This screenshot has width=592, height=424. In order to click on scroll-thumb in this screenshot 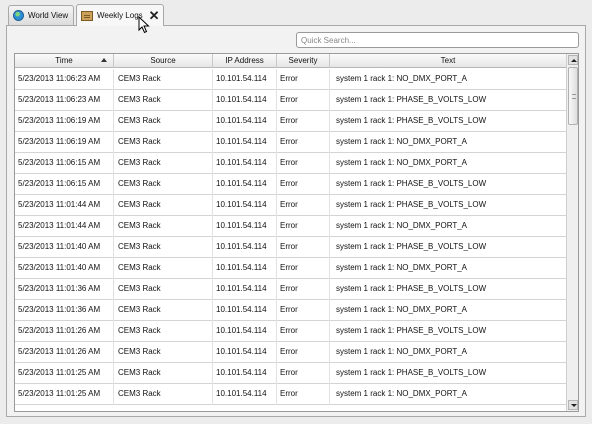, I will do `click(573, 96)`.